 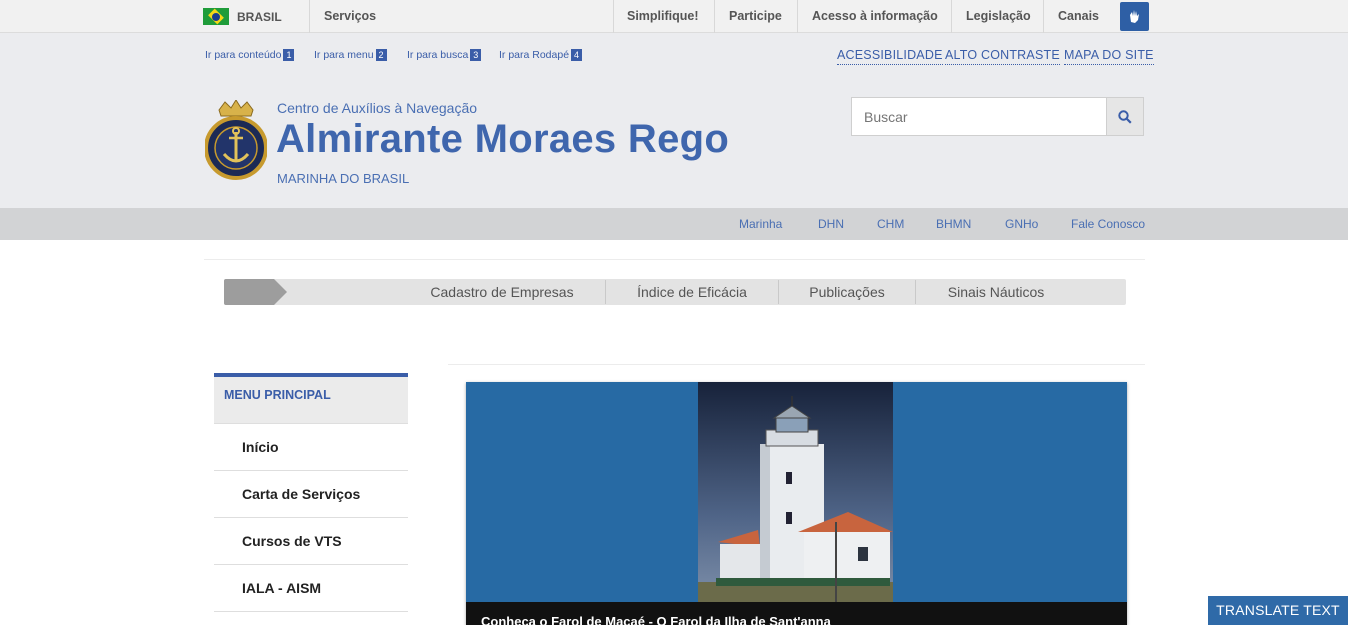 I want to click on sitemap-link: MAPA DO SITE, so click(x=1109, y=56).